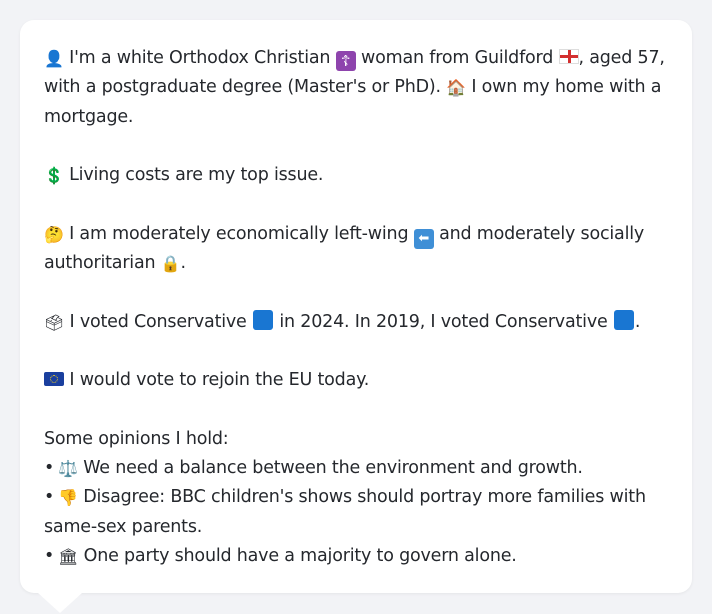 The image size is (712, 614). I want to click on vote-text-2: in 2024. In 2019, I voted Conservative, so click(443, 321).